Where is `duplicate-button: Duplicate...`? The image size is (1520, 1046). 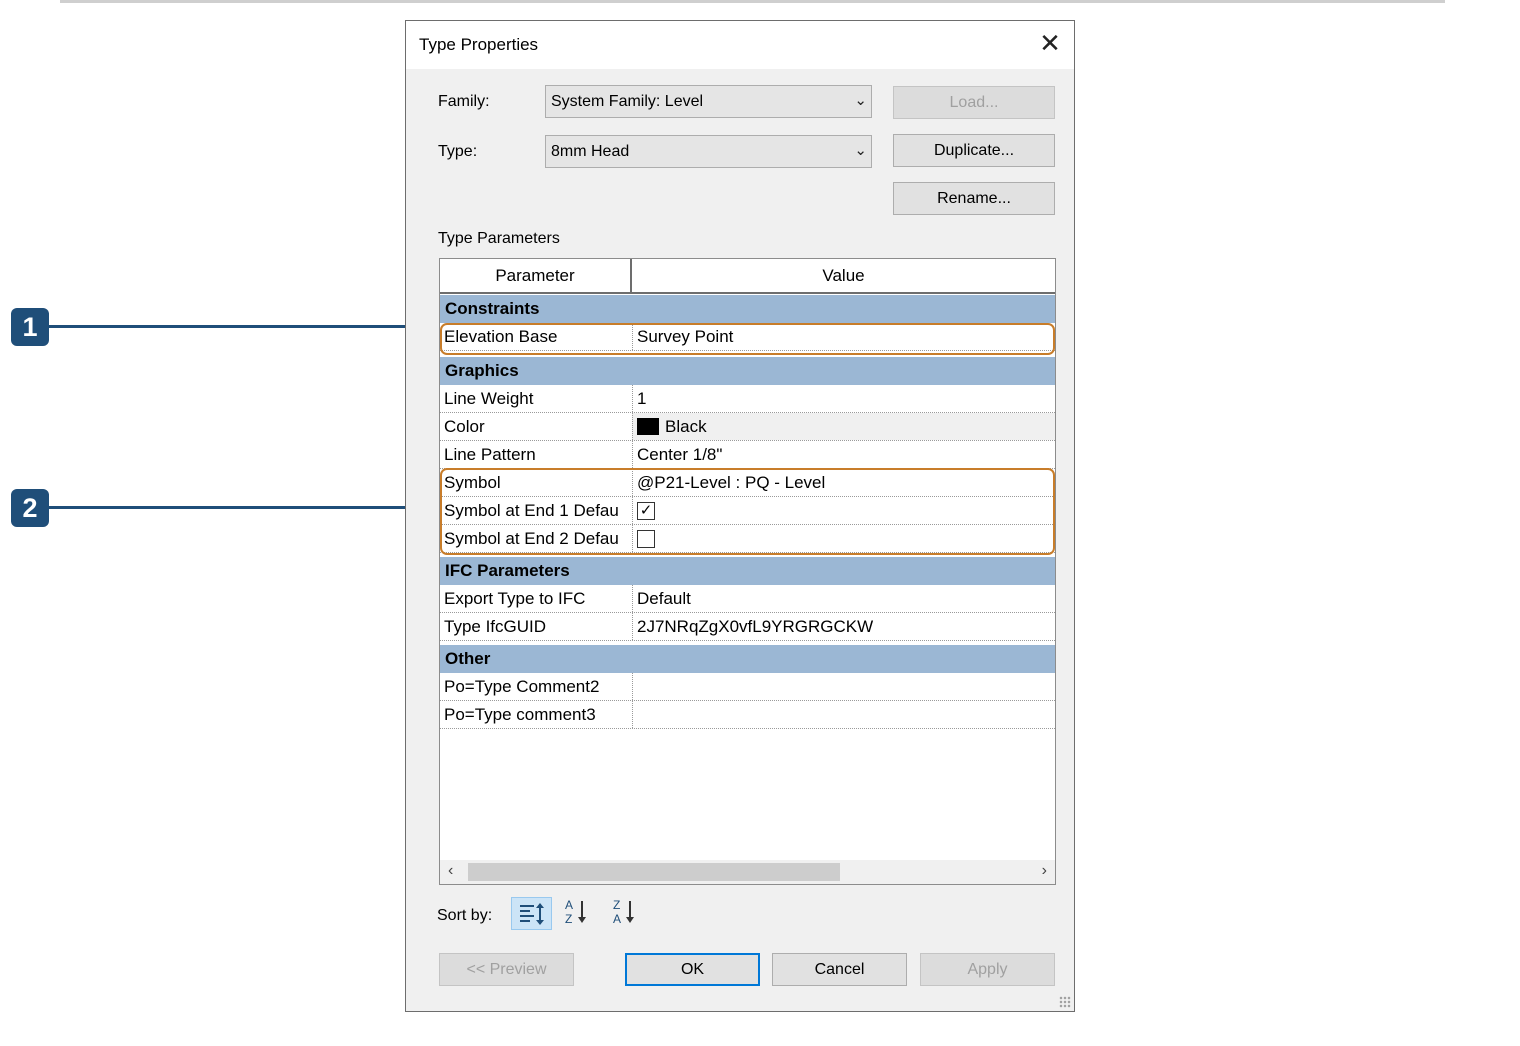 duplicate-button: Duplicate... is located at coordinates (974, 150).